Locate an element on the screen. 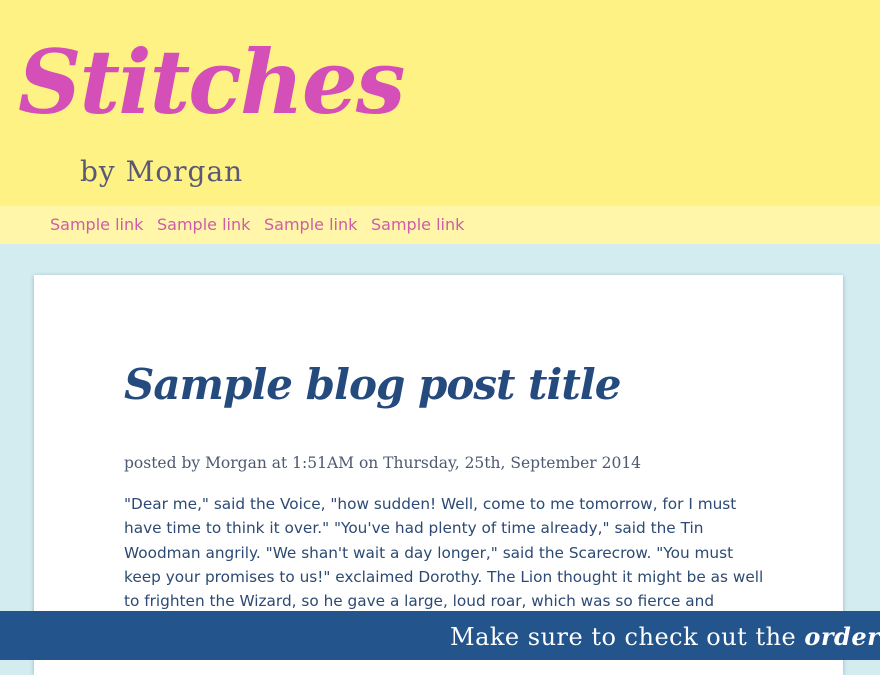 This screenshot has height=675, width=880. nav-link-4: Sample link is located at coordinates (417, 225).